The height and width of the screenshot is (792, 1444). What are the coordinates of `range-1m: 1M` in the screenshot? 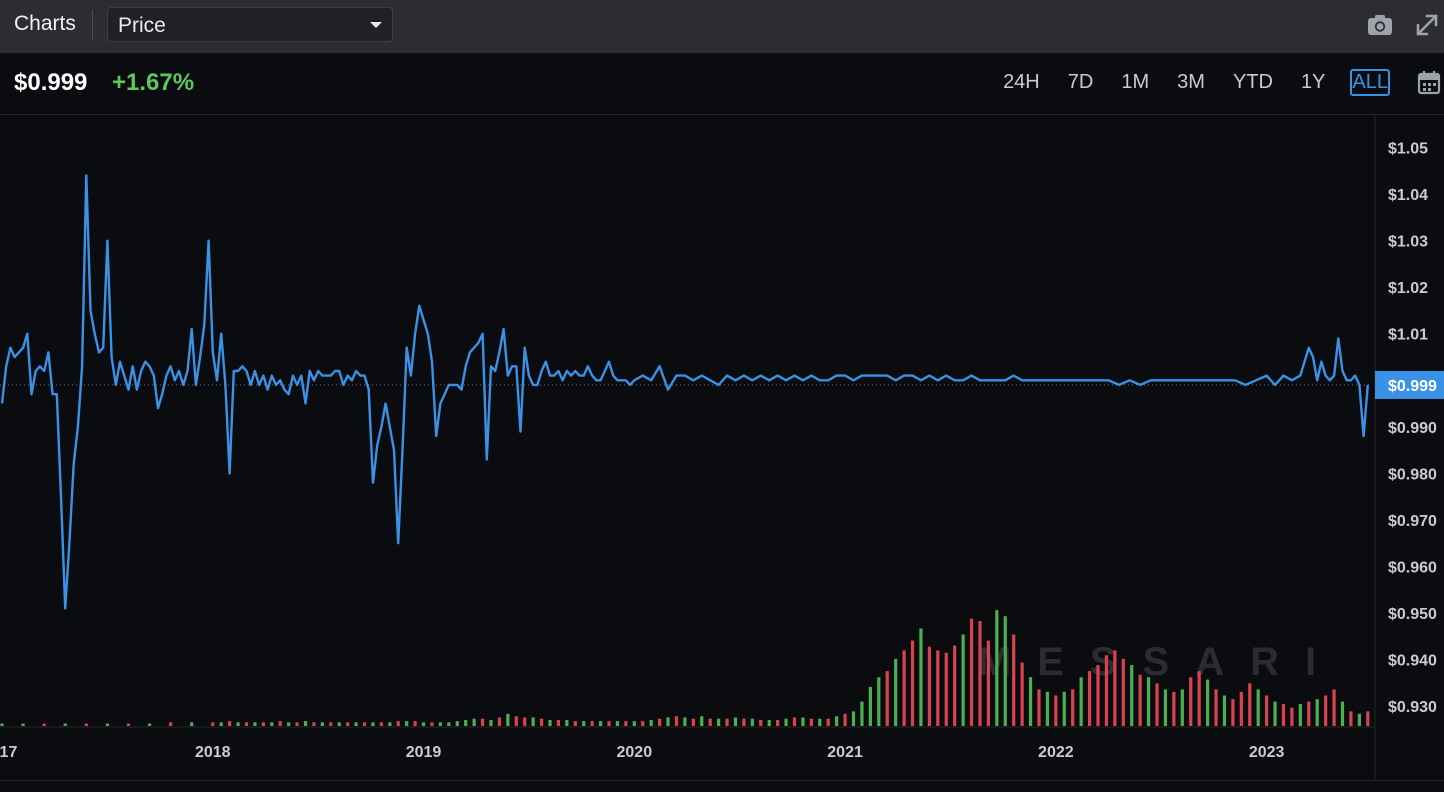 It's located at (1135, 82).